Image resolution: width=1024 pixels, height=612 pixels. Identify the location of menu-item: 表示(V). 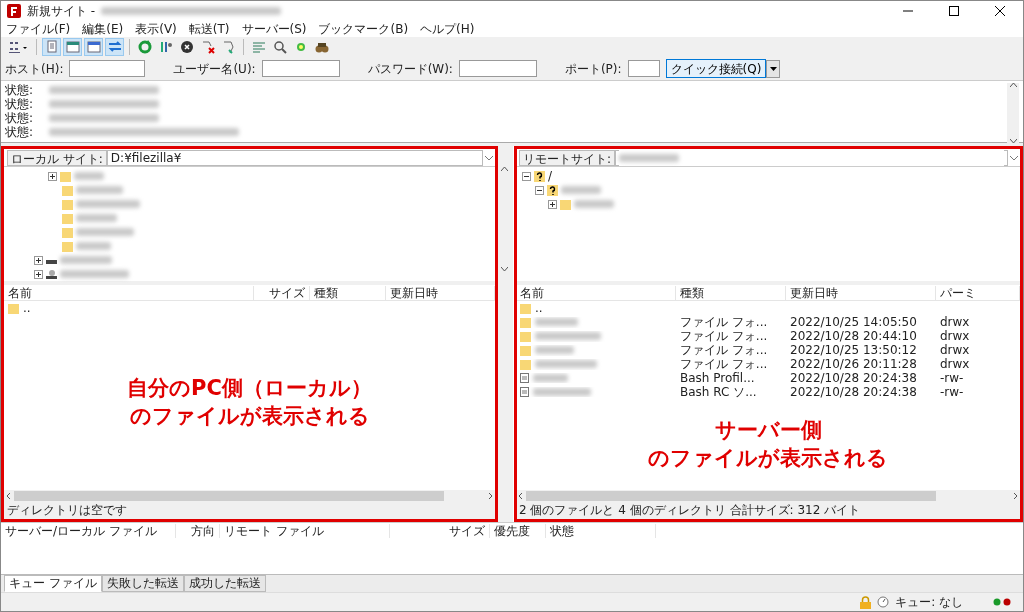
(156, 29).